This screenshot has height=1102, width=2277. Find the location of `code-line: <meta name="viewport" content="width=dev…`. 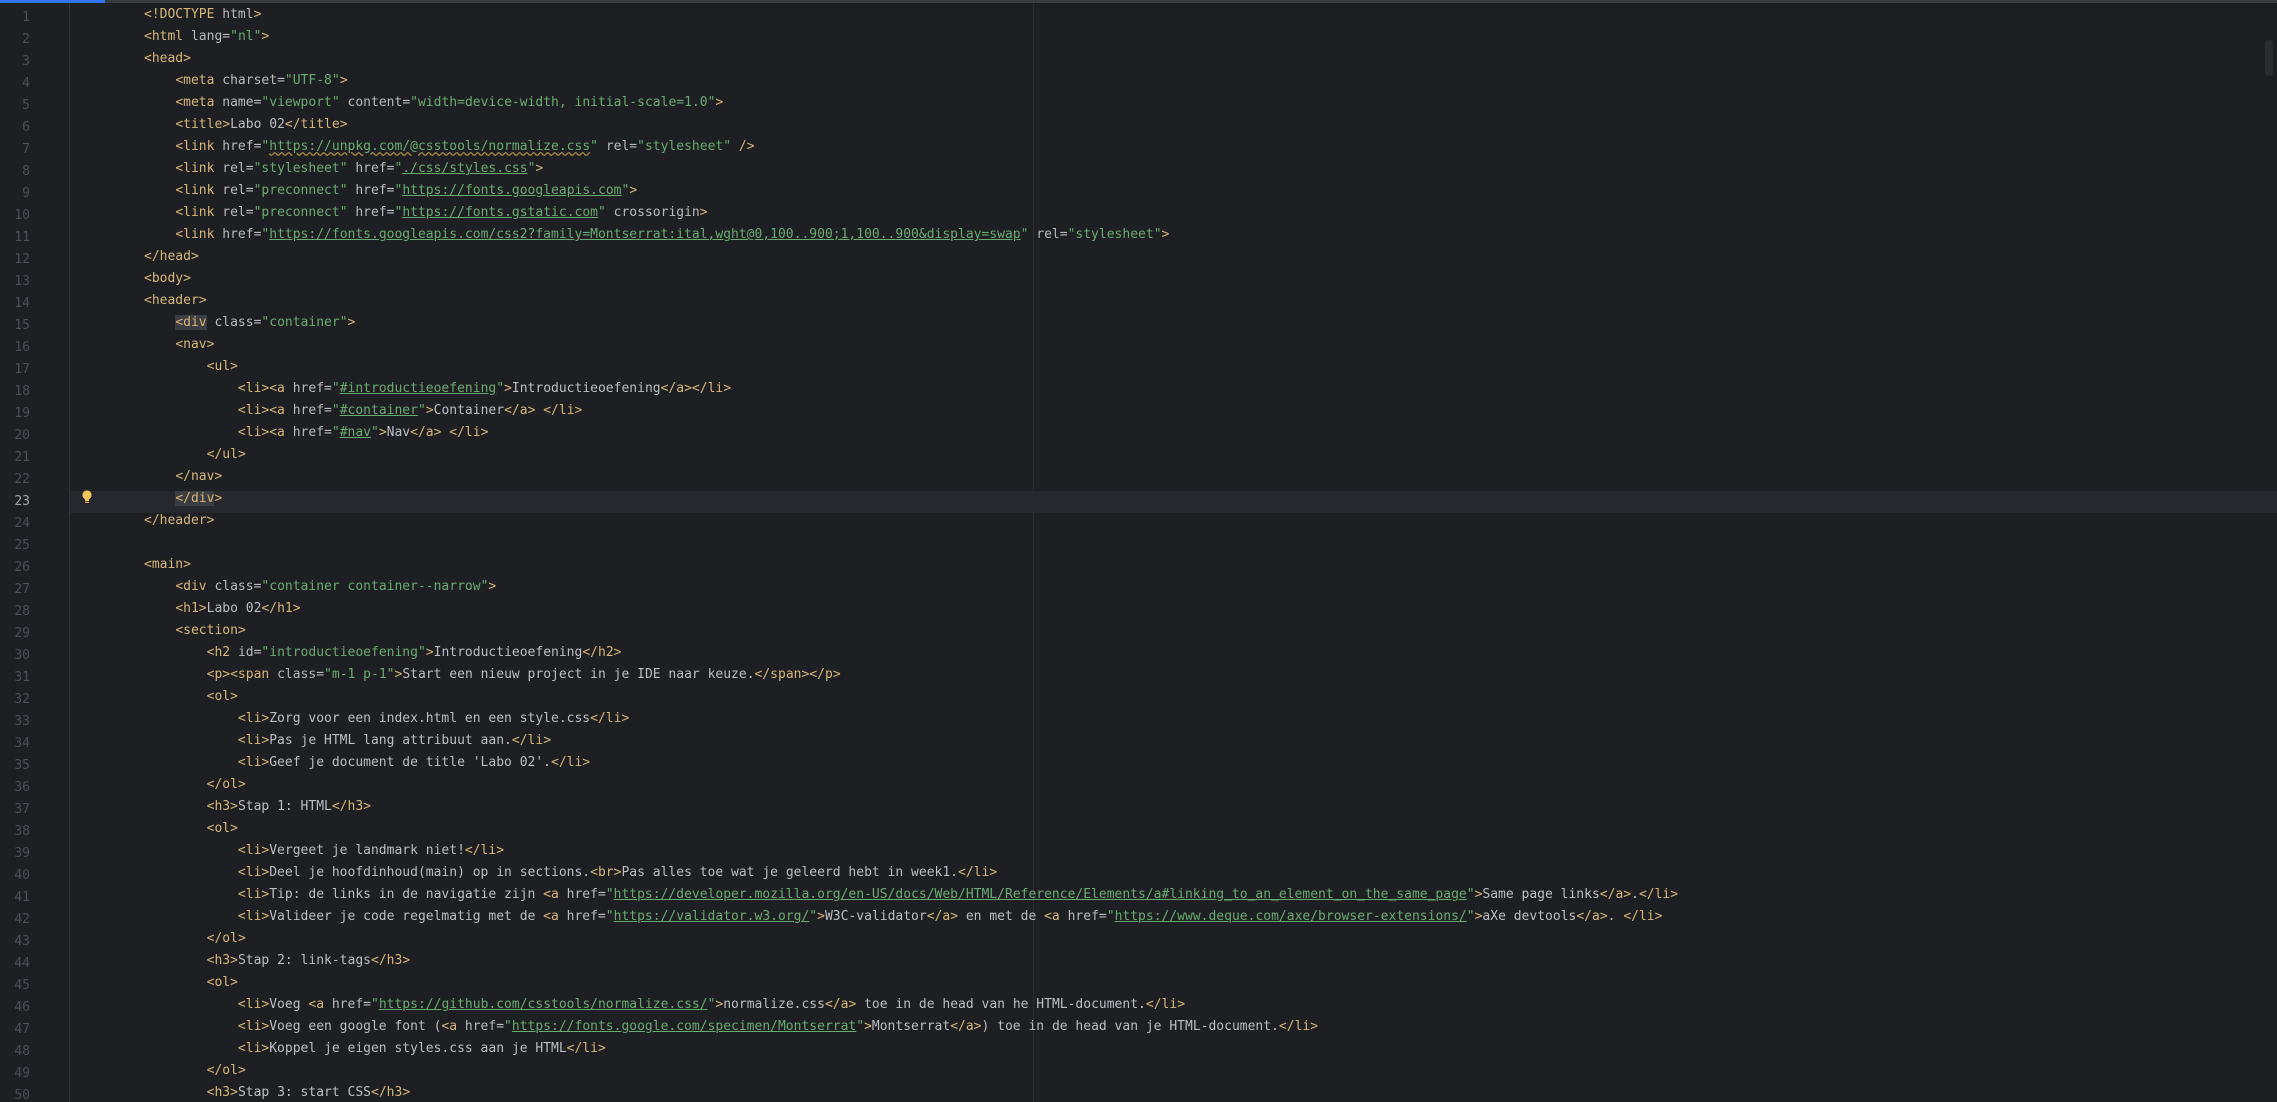

code-line: <meta name="viewport" content="width=dev… is located at coordinates (1173, 106).